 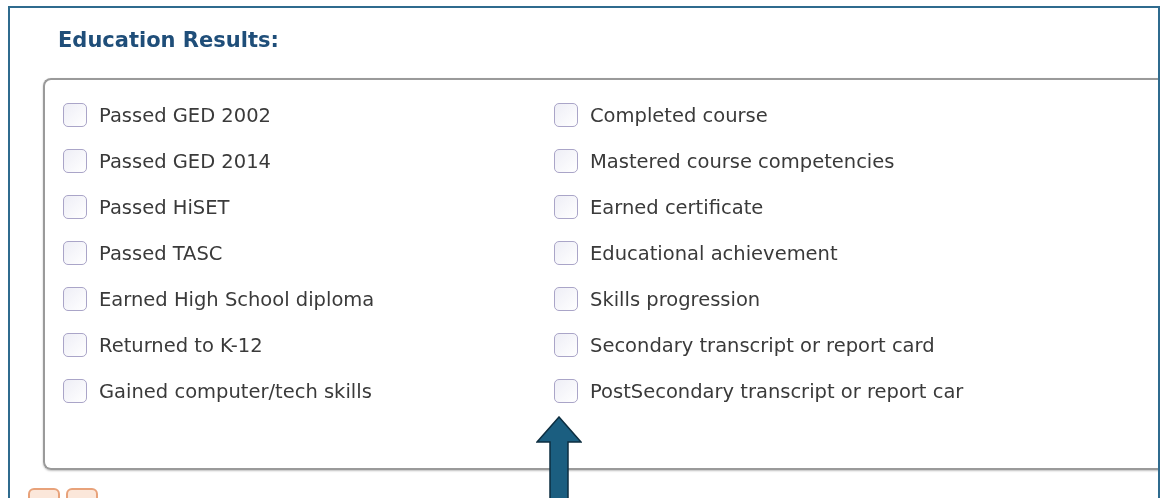 I want to click on checkbox-label: Secondary transcript or report card, so click(x=762, y=345).